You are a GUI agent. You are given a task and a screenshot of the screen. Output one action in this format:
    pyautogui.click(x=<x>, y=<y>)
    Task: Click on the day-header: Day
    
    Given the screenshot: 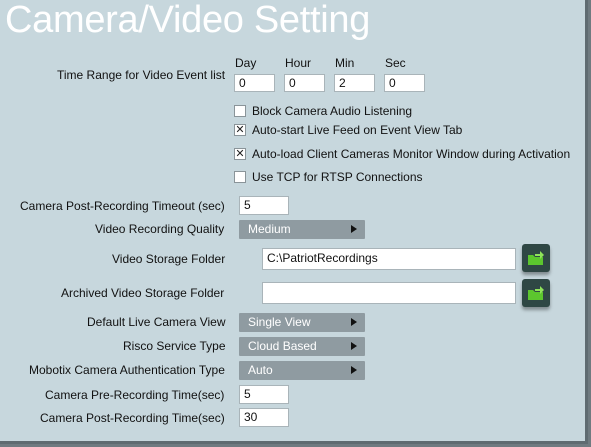 What is the action you would take?
    pyautogui.click(x=246, y=63)
    